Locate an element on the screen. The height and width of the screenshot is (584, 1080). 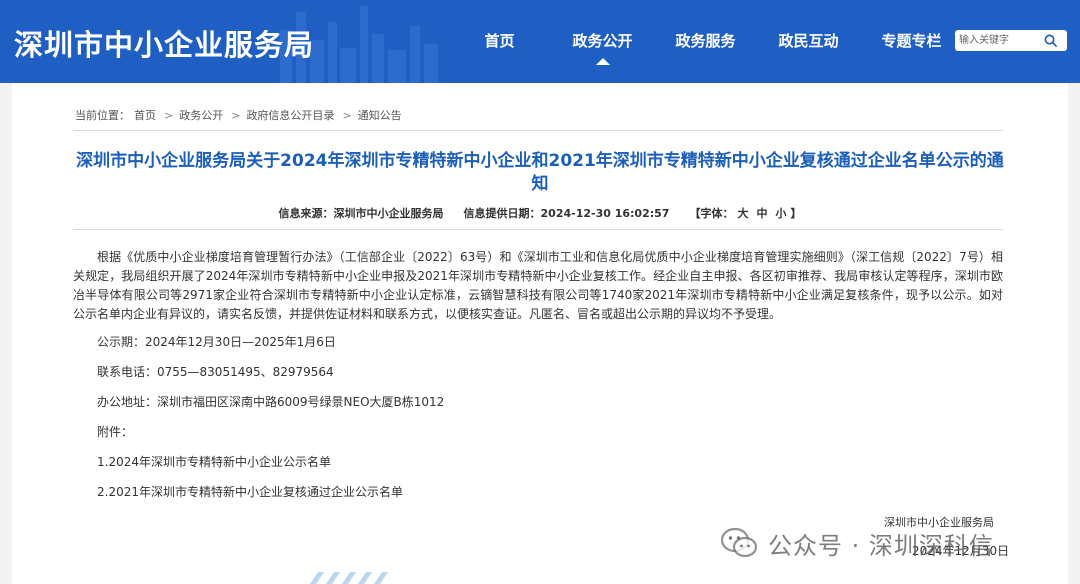
breadcrumb-item-info-directory: 政府信息公开目录 is located at coordinates (290, 115).